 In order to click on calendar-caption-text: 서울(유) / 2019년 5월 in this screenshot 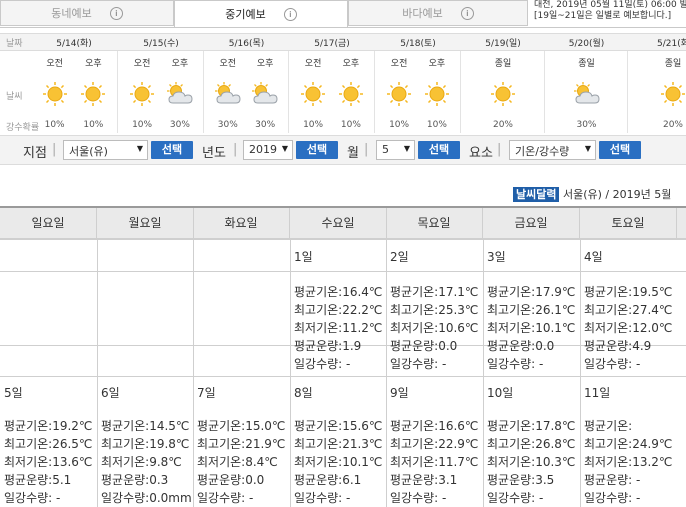, I will do `click(615, 194)`.